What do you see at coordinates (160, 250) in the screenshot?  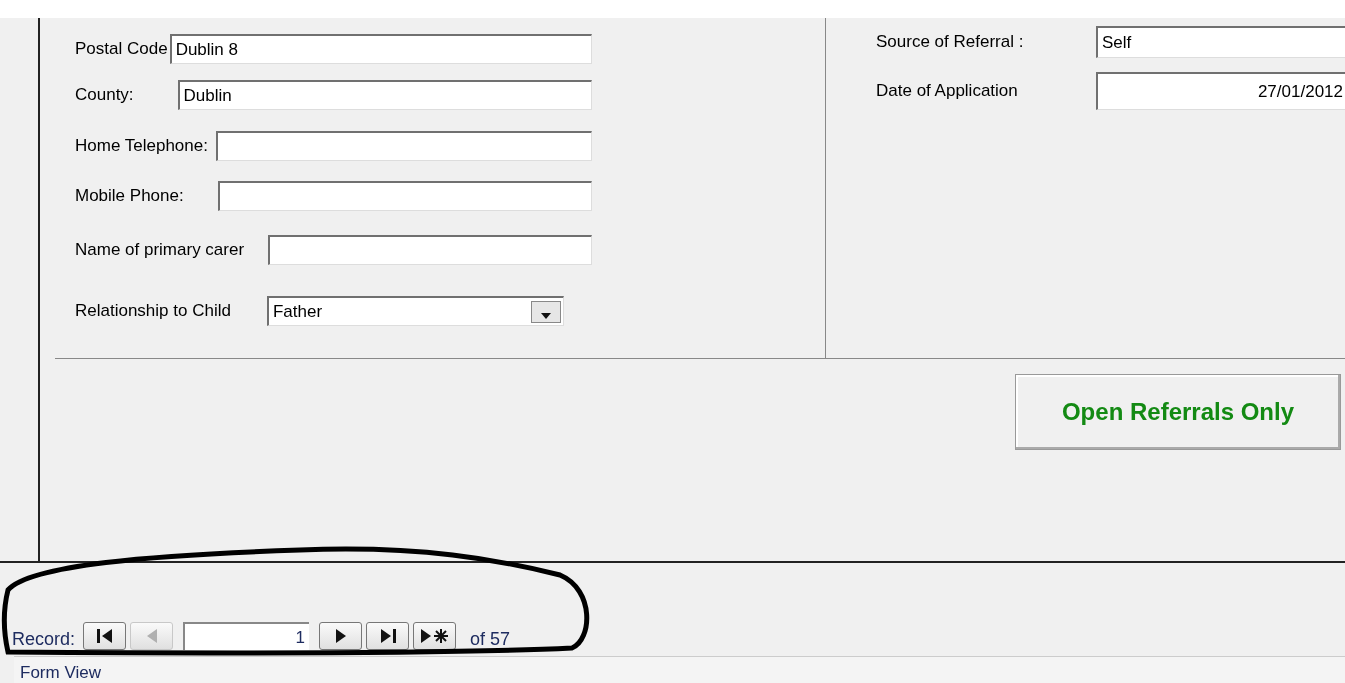 I see `field-label: Name of primary carer` at bounding box center [160, 250].